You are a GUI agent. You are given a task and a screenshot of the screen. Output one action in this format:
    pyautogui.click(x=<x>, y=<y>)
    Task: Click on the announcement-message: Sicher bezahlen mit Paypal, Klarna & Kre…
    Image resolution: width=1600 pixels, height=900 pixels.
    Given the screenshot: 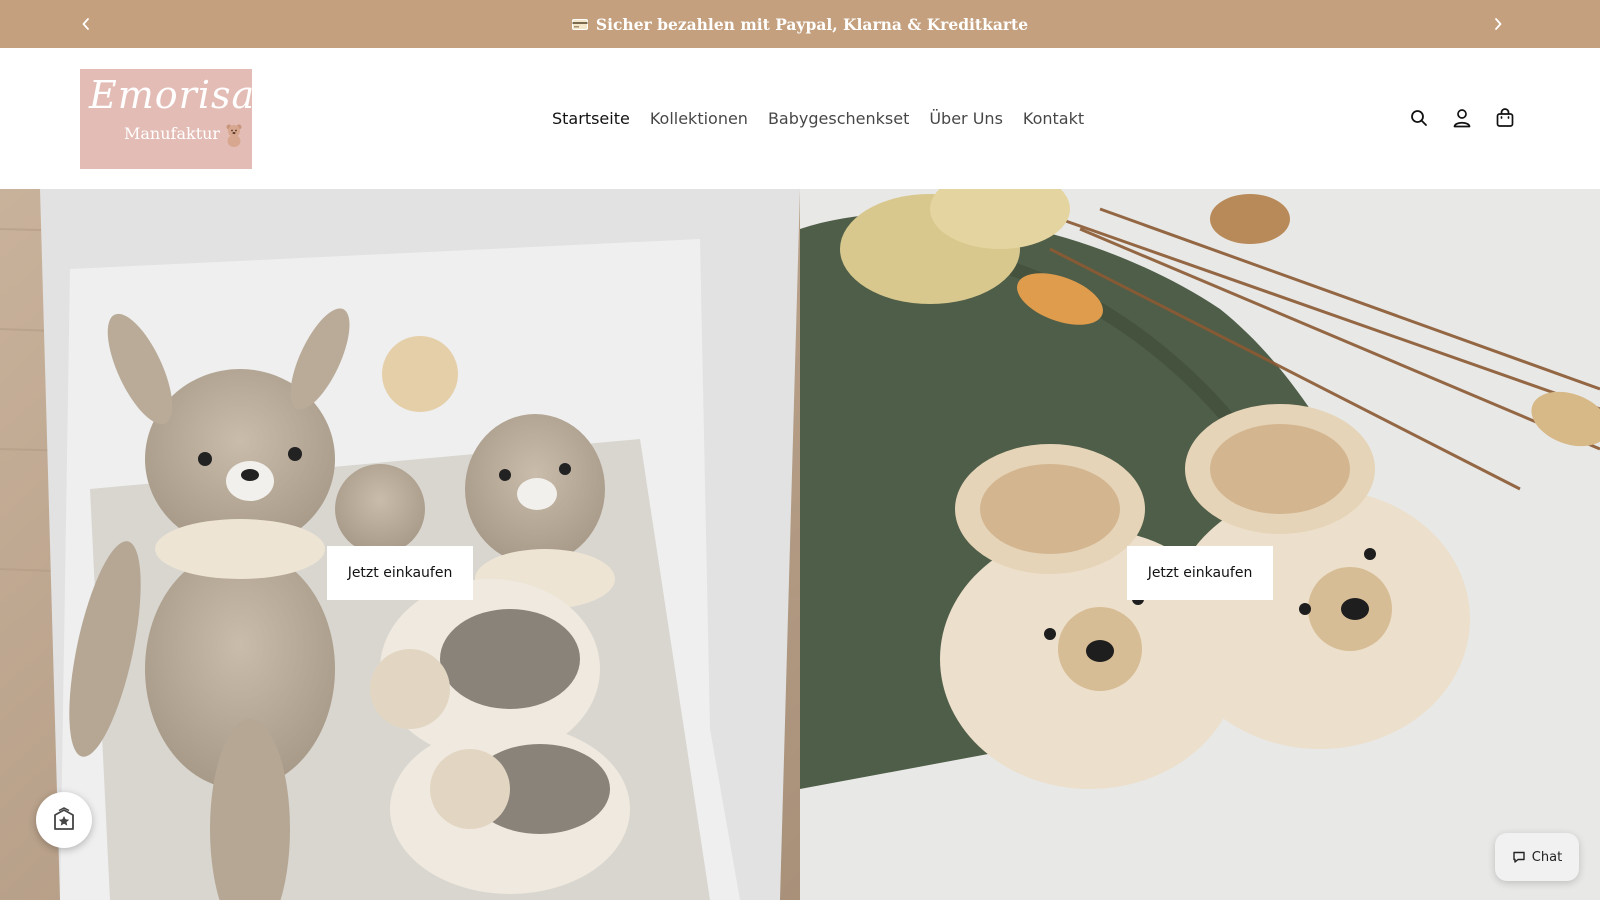 What is the action you would take?
    pyautogui.click(x=800, y=24)
    